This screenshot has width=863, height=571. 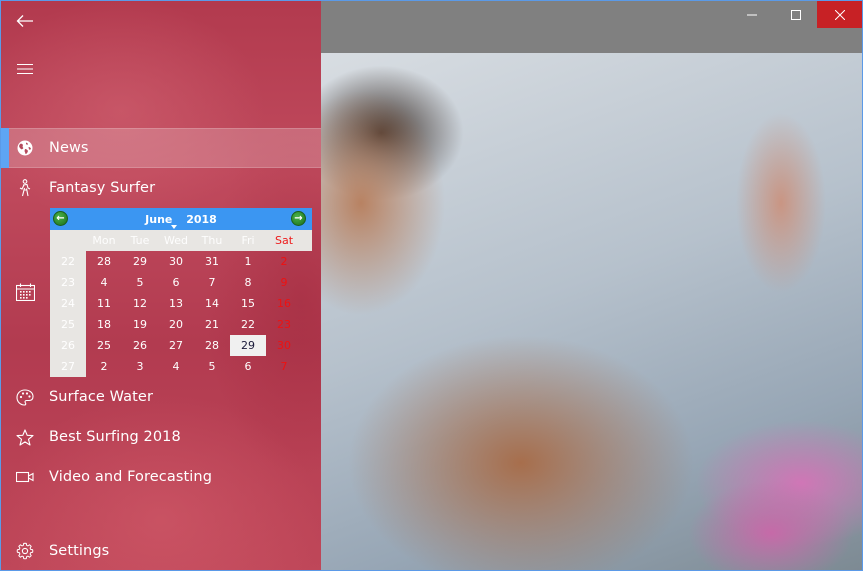 What do you see at coordinates (161, 188) in the screenshot?
I see `nav-item-fantasy-surfer: Fantasy Surfer` at bounding box center [161, 188].